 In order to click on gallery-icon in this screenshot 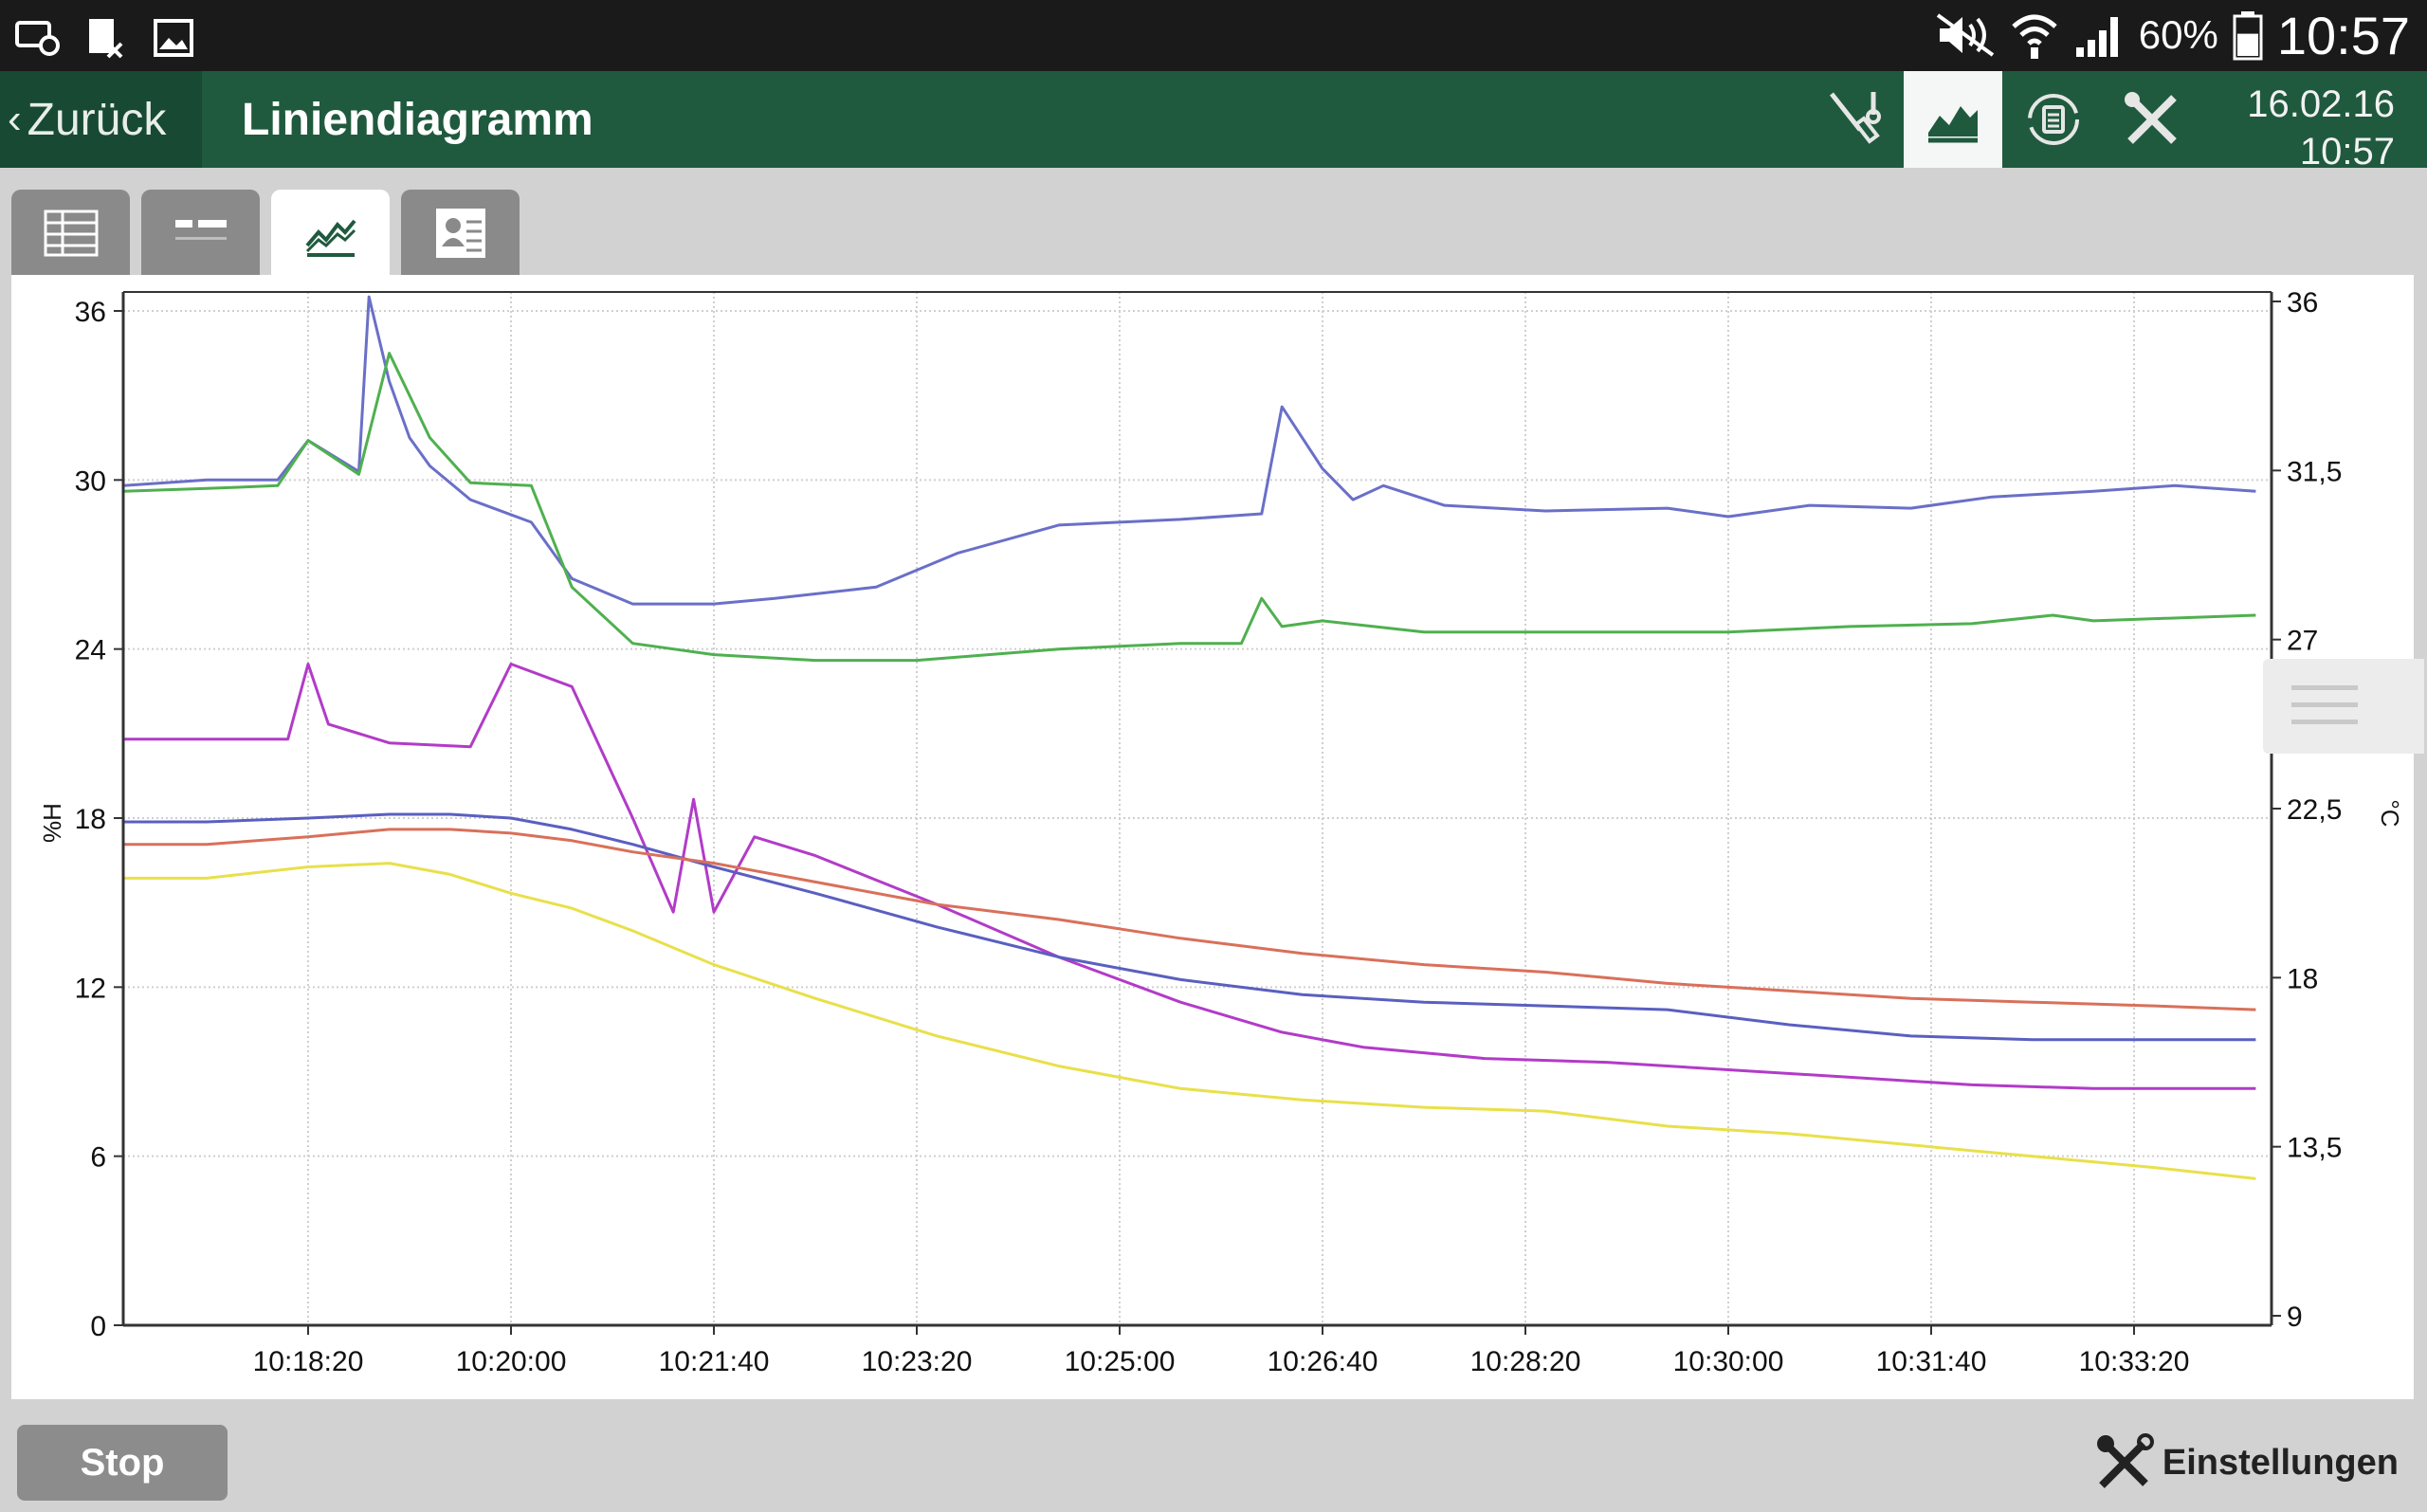, I will do `click(173, 38)`.